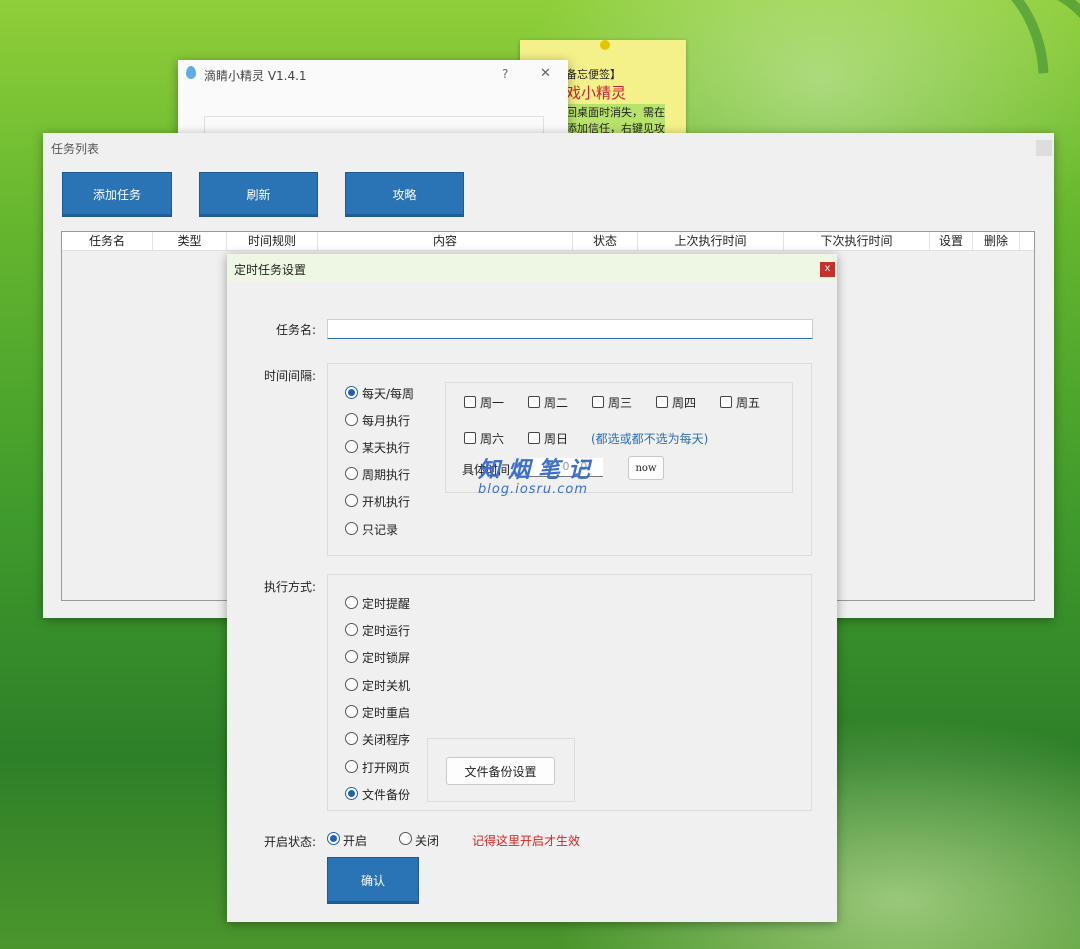 Image resolution: width=1080 pixels, height=949 pixels. Describe the element at coordinates (351, 766) in the screenshot. I see `exec-radio-open-web` at that location.